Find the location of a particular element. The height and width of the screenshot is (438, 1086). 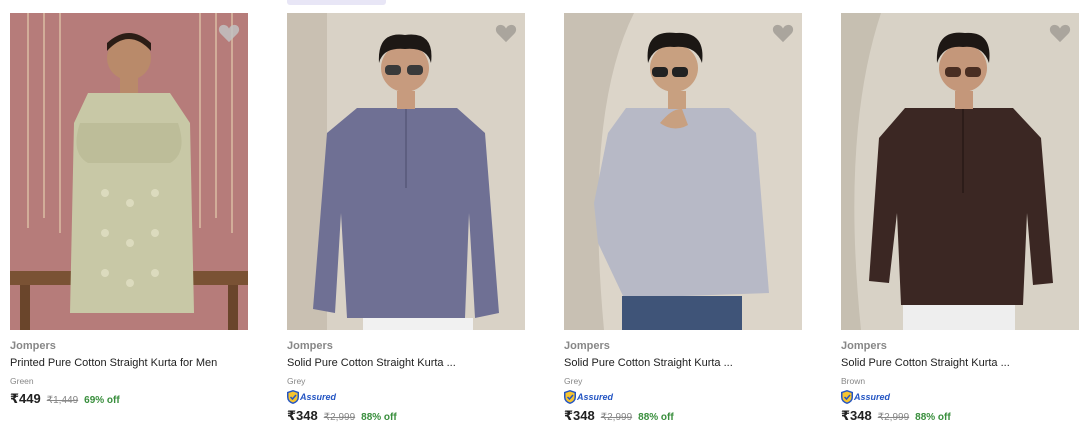

product-color: Green is located at coordinates (22, 381).